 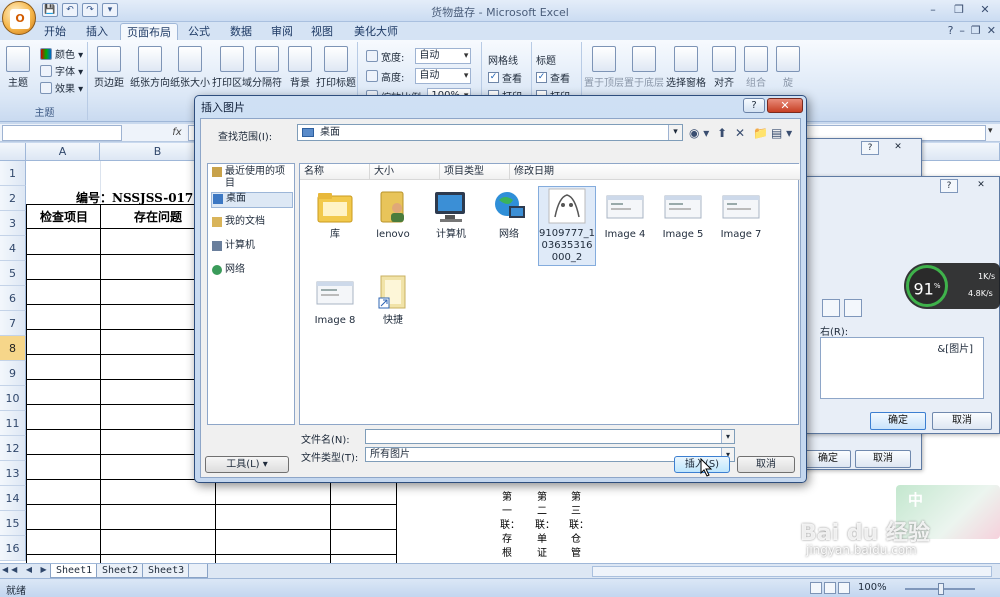 What do you see at coordinates (962, 421) in the screenshot?
I see `front-dialog-cancel-button: 取消` at bounding box center [962, 421].